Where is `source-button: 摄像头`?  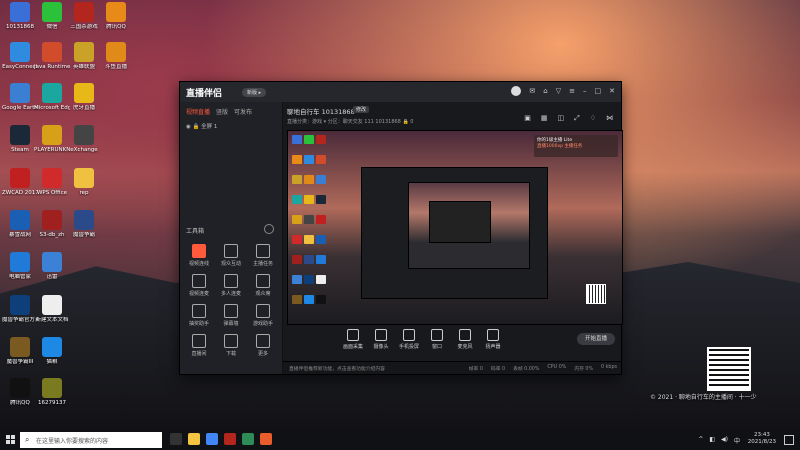
source-button: 摄像头 is located at coordinates (381, 339).